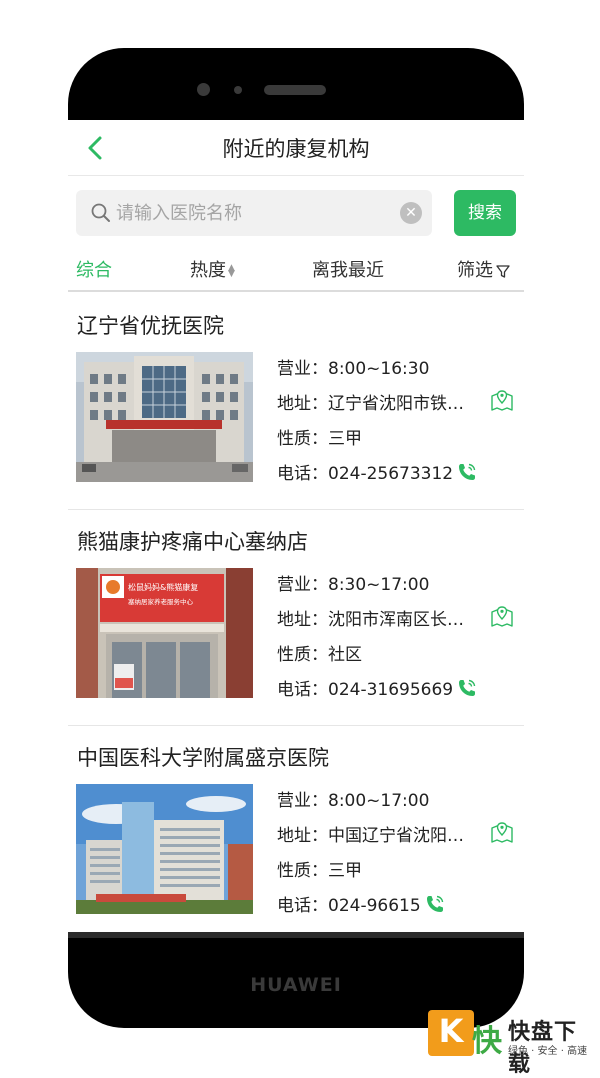 Image resolution: width=600 pixels, height=1078 pixels. What do you see at coordinates (379, 585) in the screenshot?
I see `hours-value: 8:30~17:00` at bounding box center [379, 585].